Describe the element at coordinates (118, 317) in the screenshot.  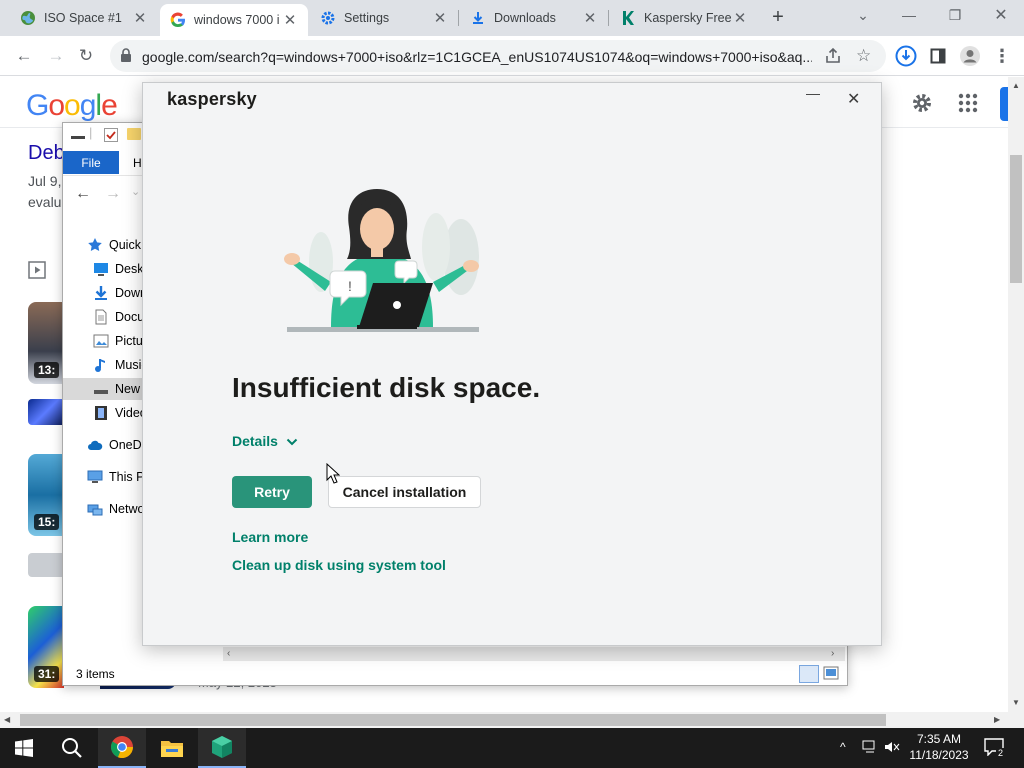
I see `nav-documents: Docu` at that location.